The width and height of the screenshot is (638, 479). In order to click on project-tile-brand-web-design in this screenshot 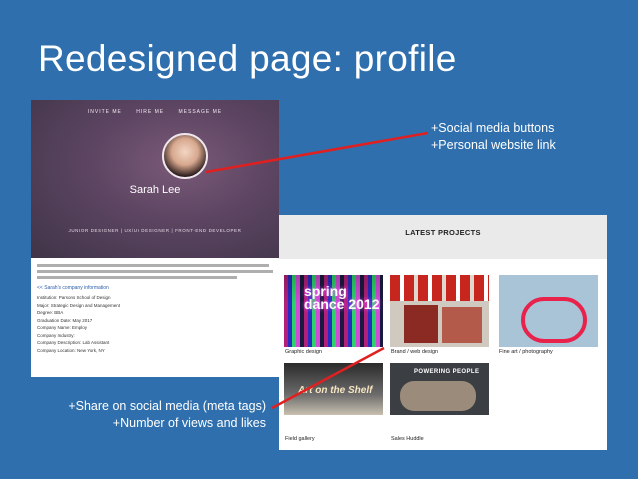, I will do `click(439, 311)`.